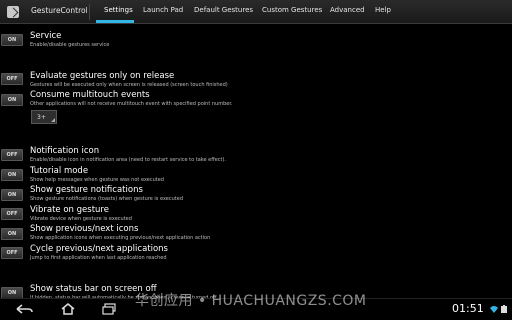  Describe the element at coordinates (12, 214) in the screenshot. I see `vibrate-toggle: OFF` at that location.